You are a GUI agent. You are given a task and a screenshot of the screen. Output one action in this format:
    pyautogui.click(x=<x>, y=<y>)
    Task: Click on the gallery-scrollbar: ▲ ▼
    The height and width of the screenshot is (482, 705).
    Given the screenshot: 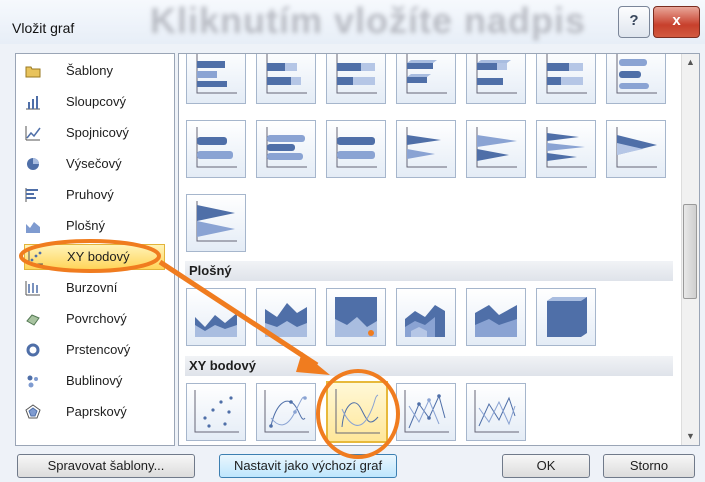 What is the action you would take?
    pyautogui.click(x=690, y=249)
    